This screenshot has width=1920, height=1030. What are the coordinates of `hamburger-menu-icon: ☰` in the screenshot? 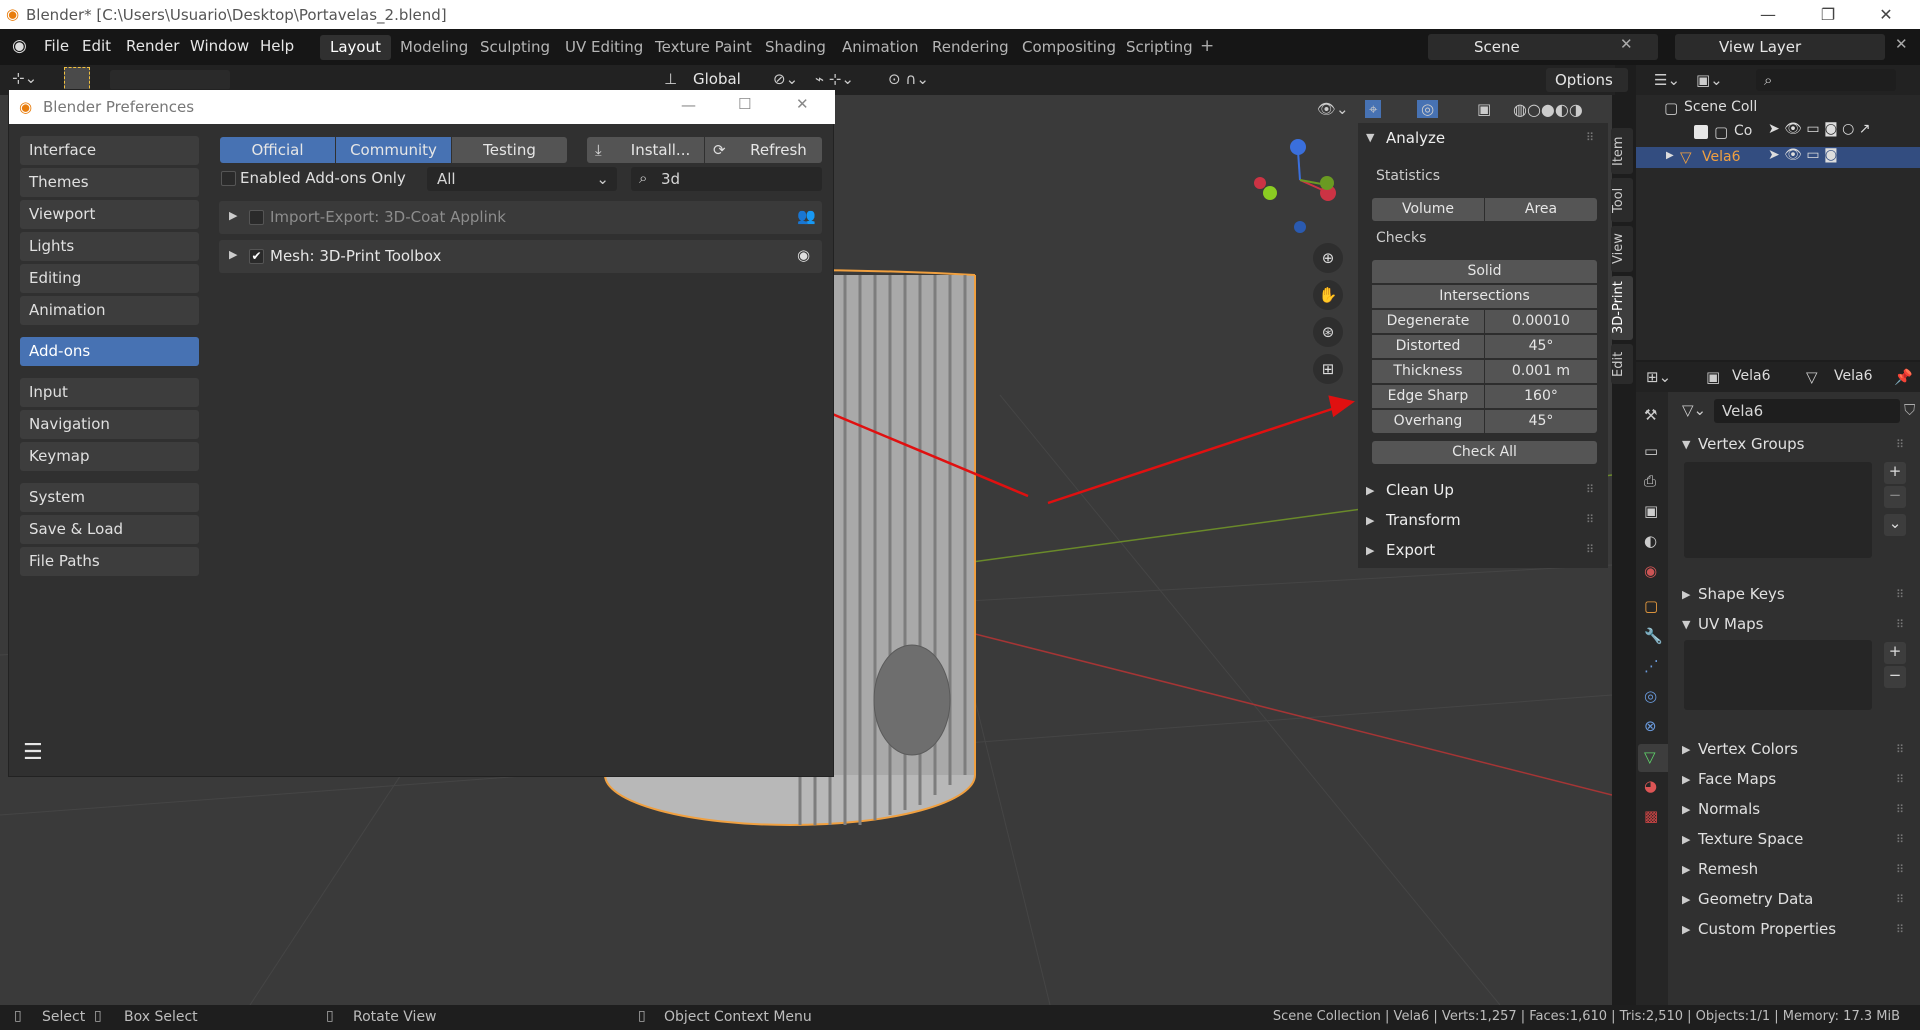 It's located at (33, 752).